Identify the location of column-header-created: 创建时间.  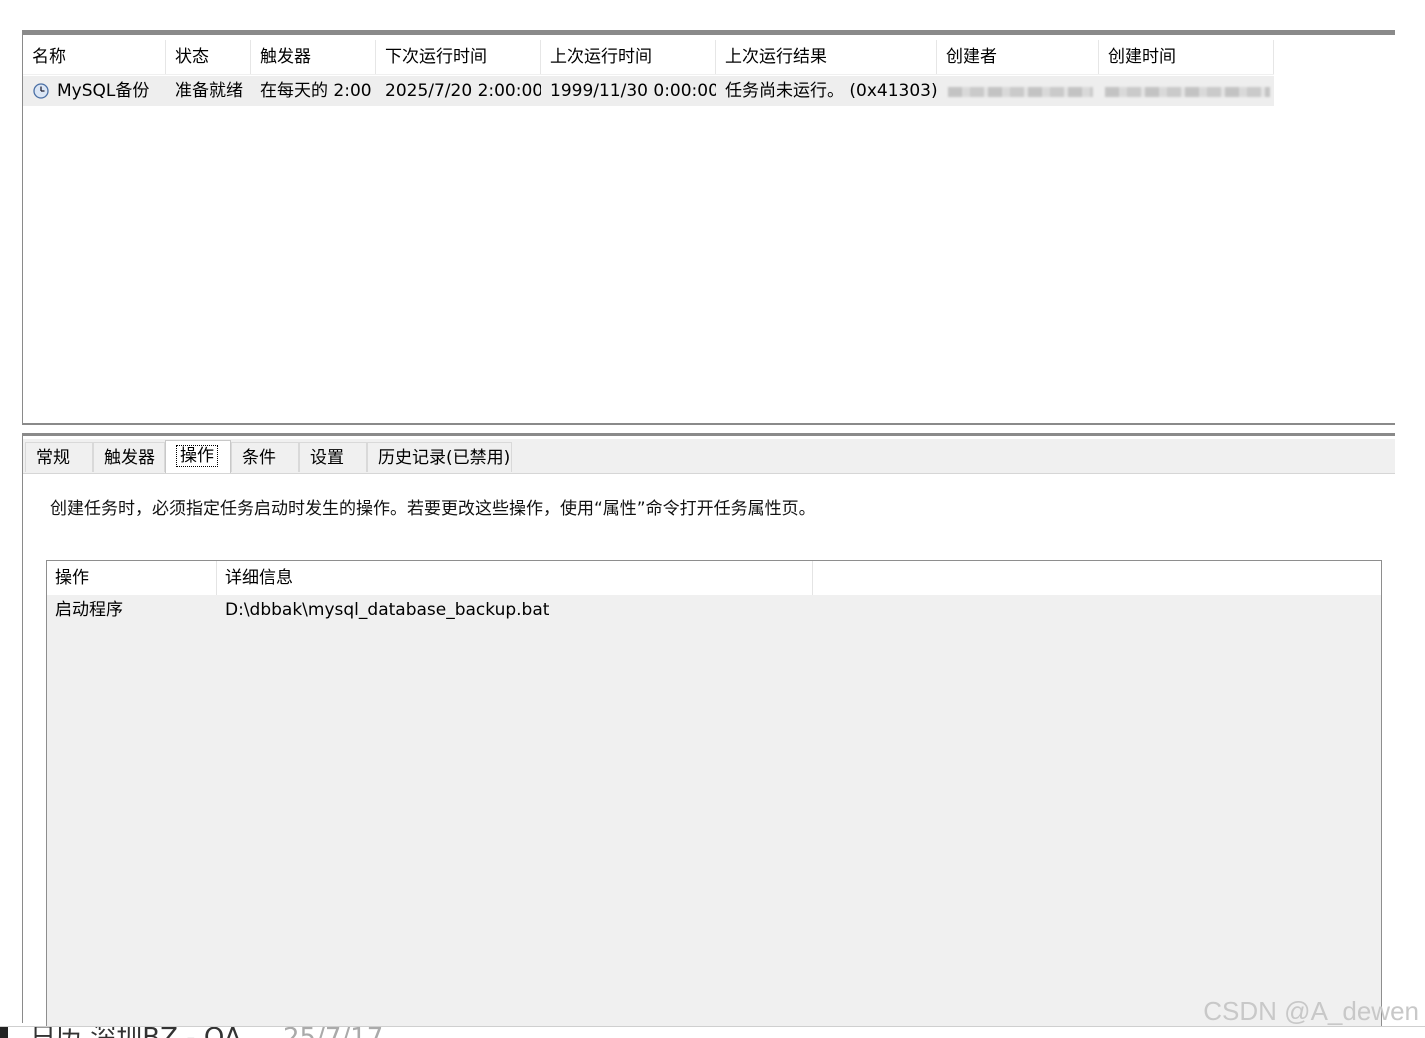
(1186, 57).